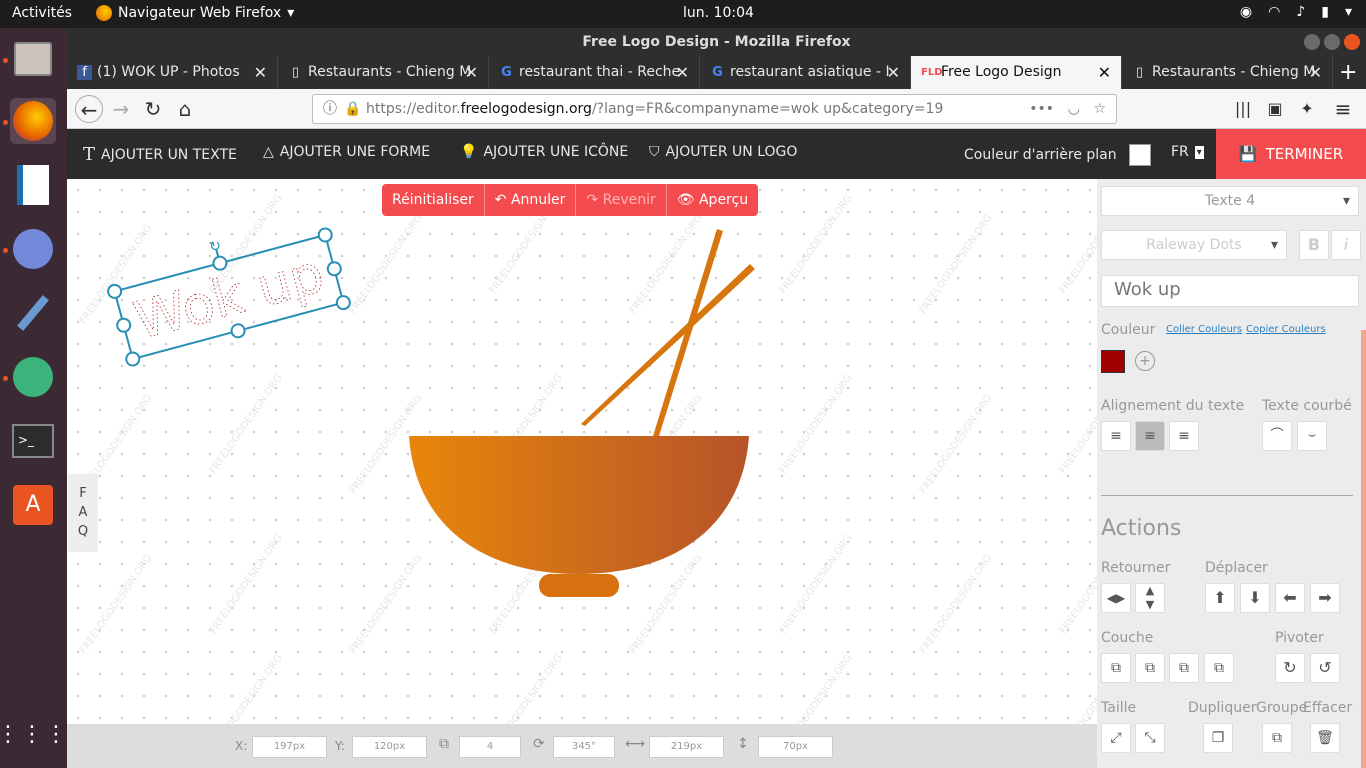 The width and height of the screenshot is (1366, 768). I want to click on text-selection: Wok up ↻, so click(226, 288).